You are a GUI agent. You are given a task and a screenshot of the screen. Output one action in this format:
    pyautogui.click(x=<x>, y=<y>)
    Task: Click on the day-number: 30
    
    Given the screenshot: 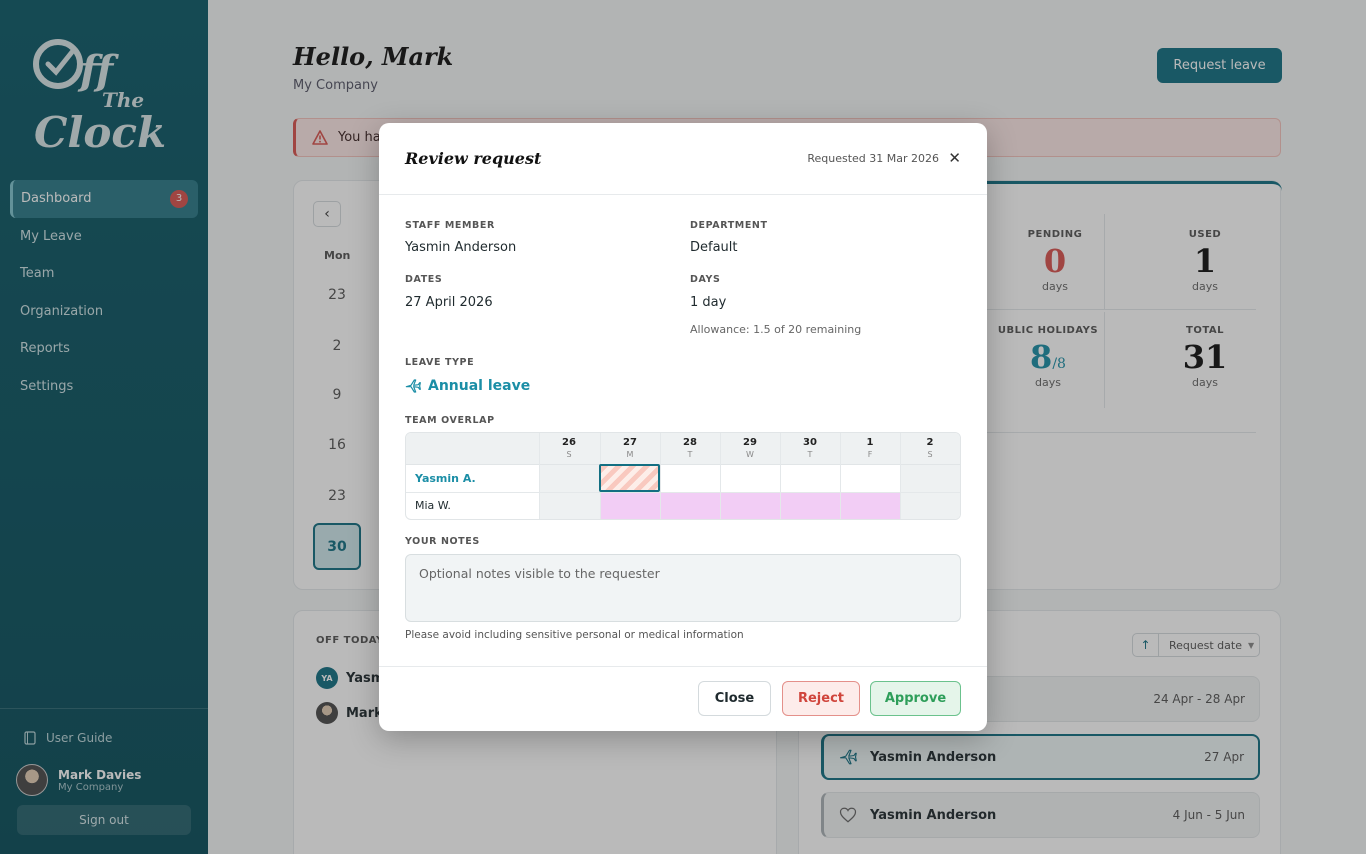 What is the action you would take?
    pyautogui.click(x=810, y=442)
    